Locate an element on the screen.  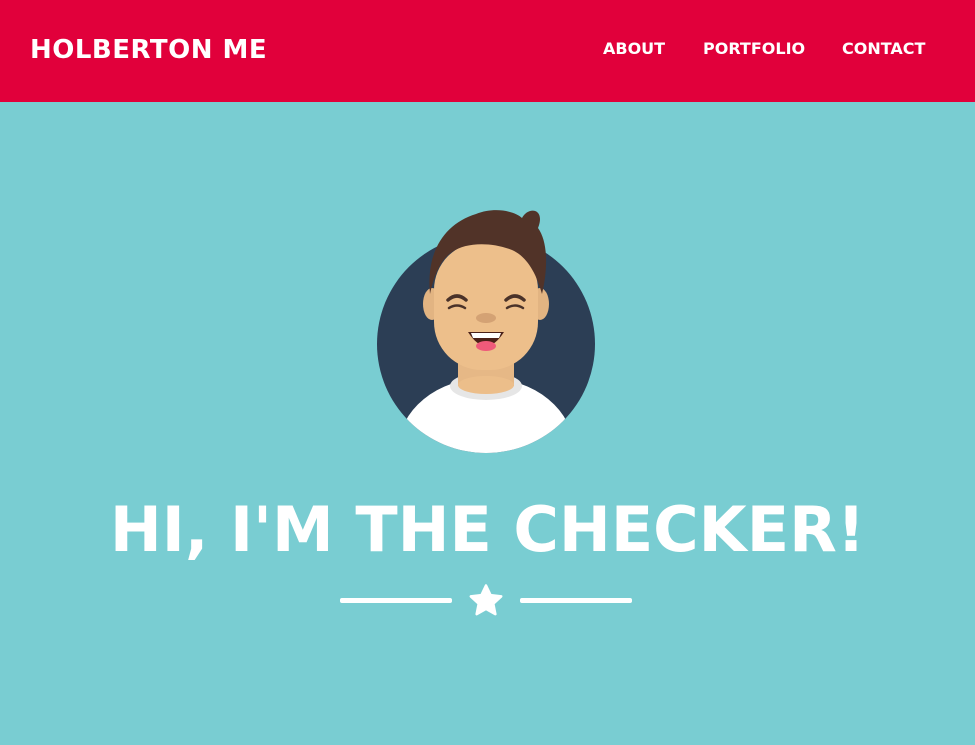
nav-link-portfolio: PORTFOLIO is located at coordinates (754, 49).